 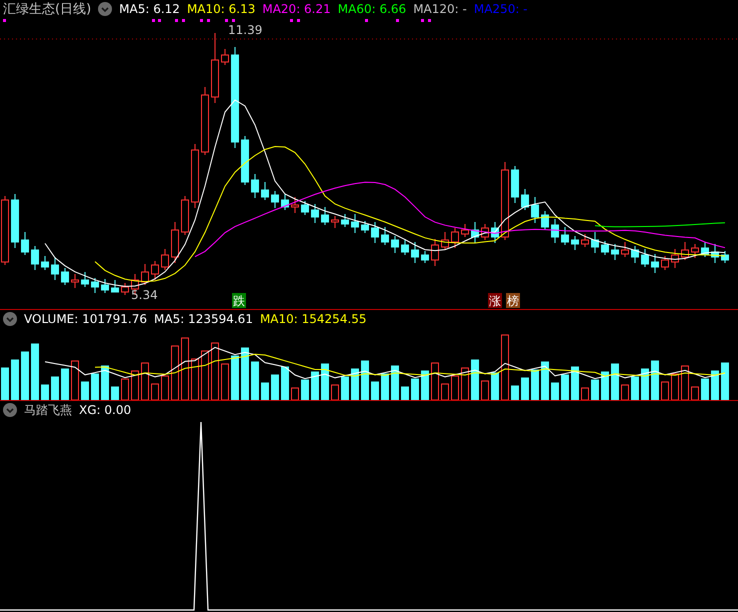 What do you see at coordinates (105, 410) in the screenshot?
I see `indicator-value: XG: 0.00` at bounding box center [105, 410].